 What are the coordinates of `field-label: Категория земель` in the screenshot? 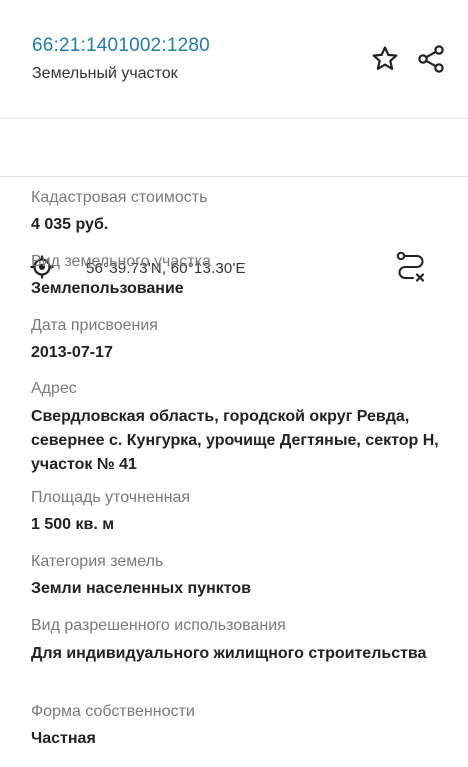 It's located at (97, 561).